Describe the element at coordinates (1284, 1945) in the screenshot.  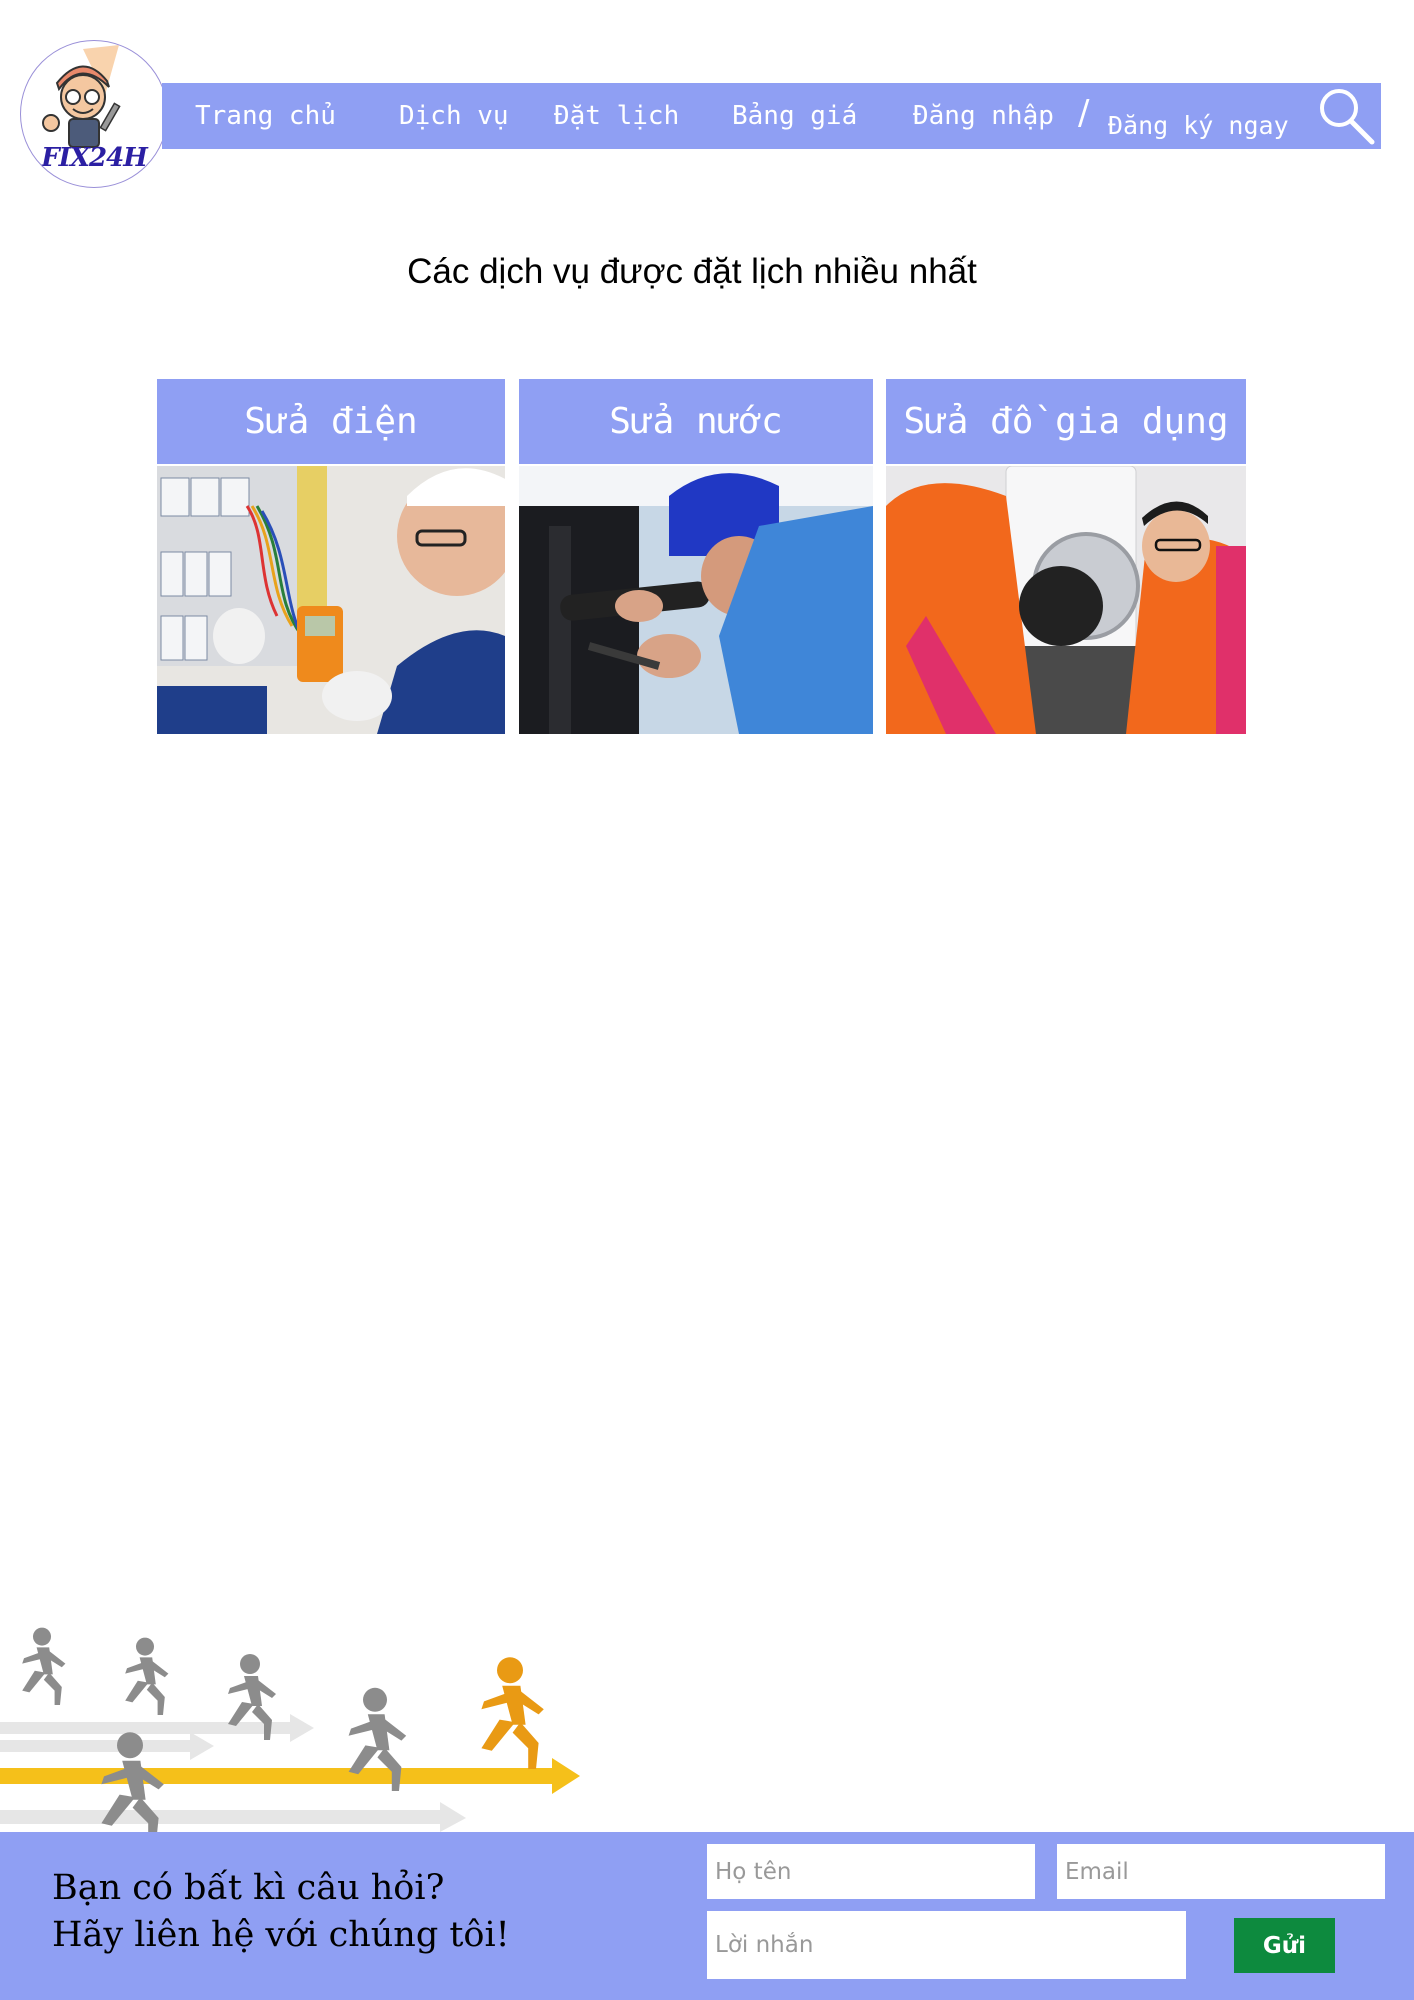
I see `send-button: Gửi` at that location.